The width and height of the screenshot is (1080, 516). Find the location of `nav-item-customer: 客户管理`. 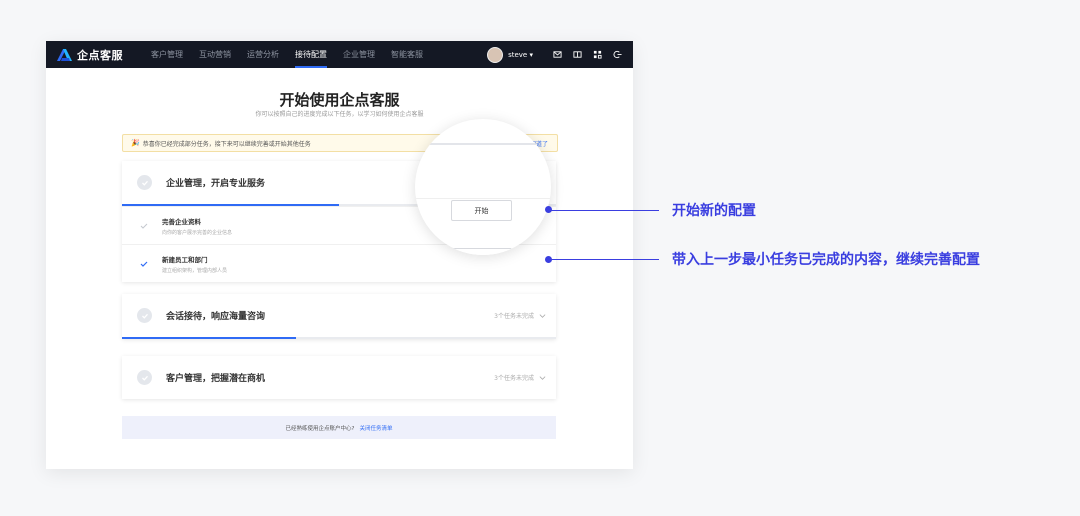

nav-item-customer: 客户管理 is located at coordinates (167, 54).